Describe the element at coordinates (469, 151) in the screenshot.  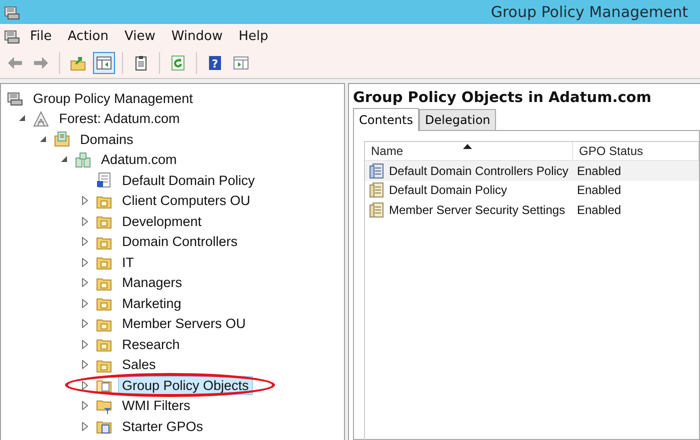
I see `column-header: Name` at that location.